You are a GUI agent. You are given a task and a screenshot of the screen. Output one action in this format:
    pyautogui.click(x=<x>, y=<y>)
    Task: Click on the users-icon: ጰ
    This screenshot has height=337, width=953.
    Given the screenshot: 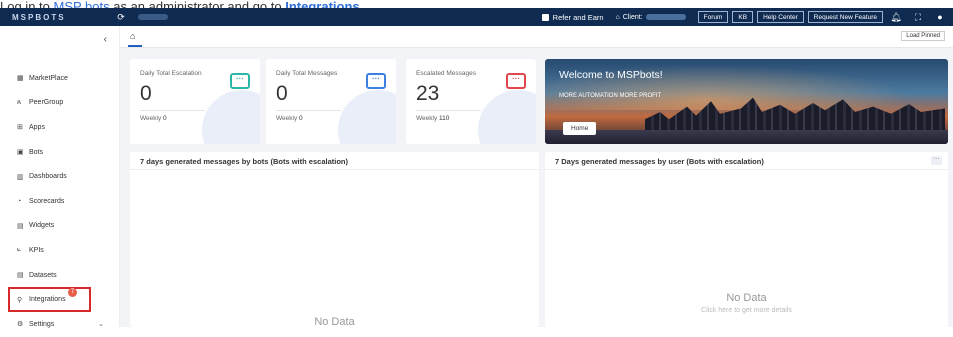 What is the action you would take?
    pyautogui.click(x=19, y=102)
    